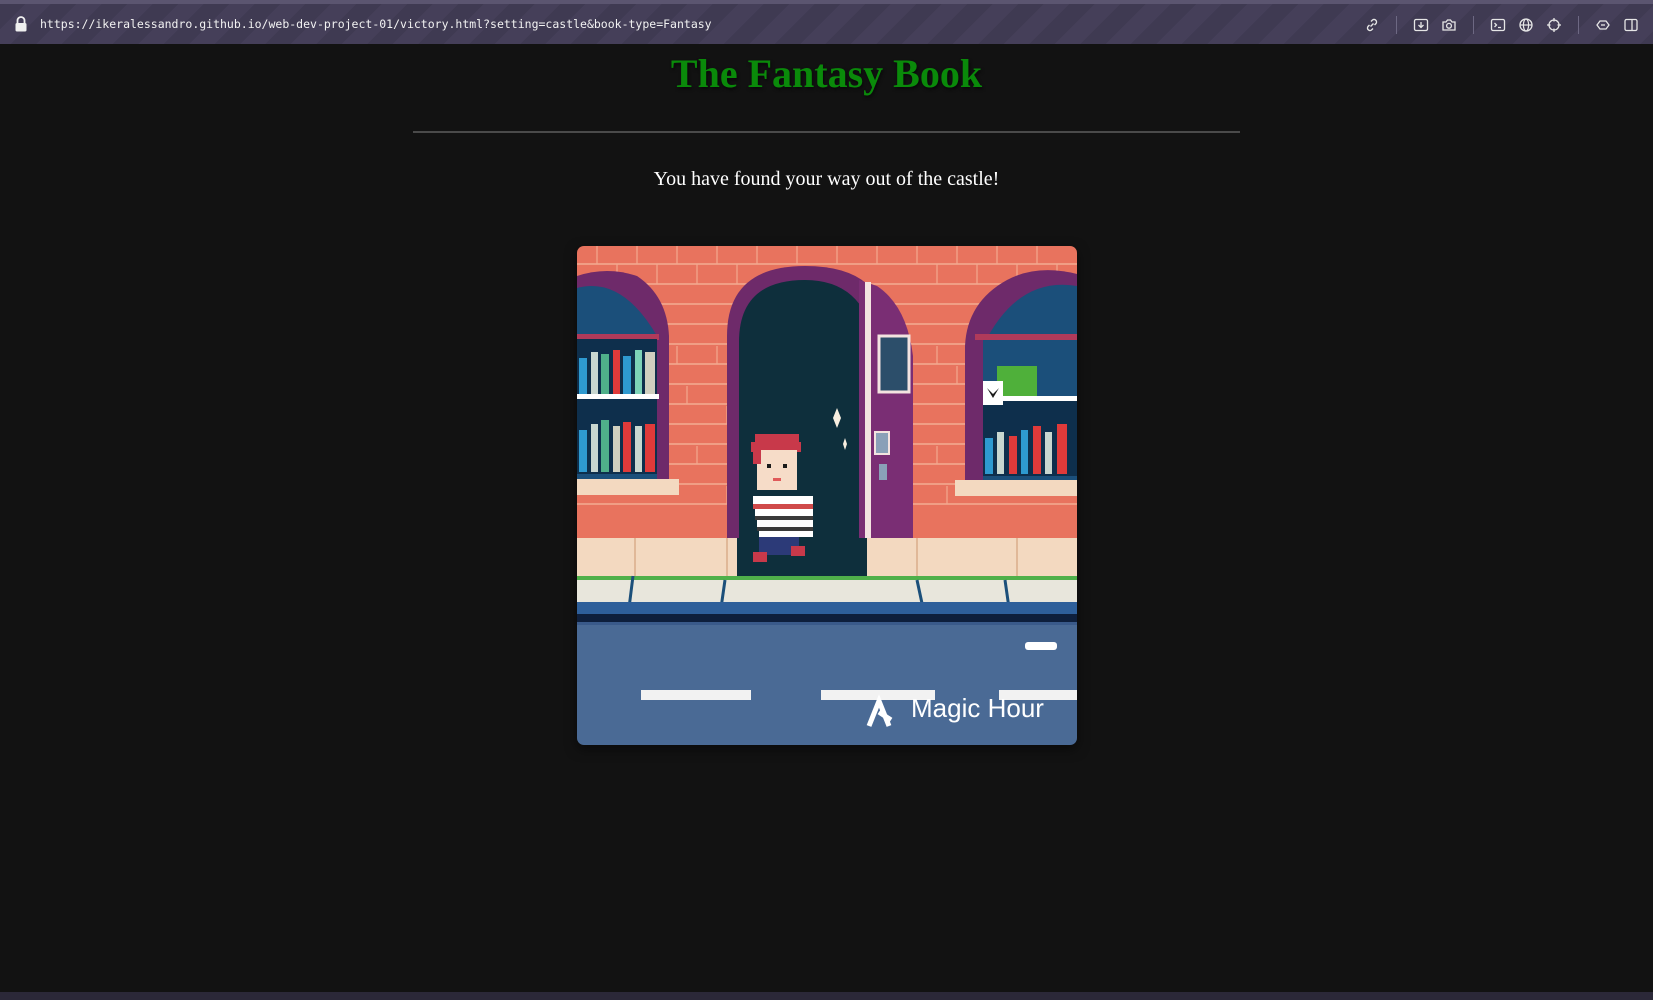  I want to click on globe-icon, so click(1526, 25).